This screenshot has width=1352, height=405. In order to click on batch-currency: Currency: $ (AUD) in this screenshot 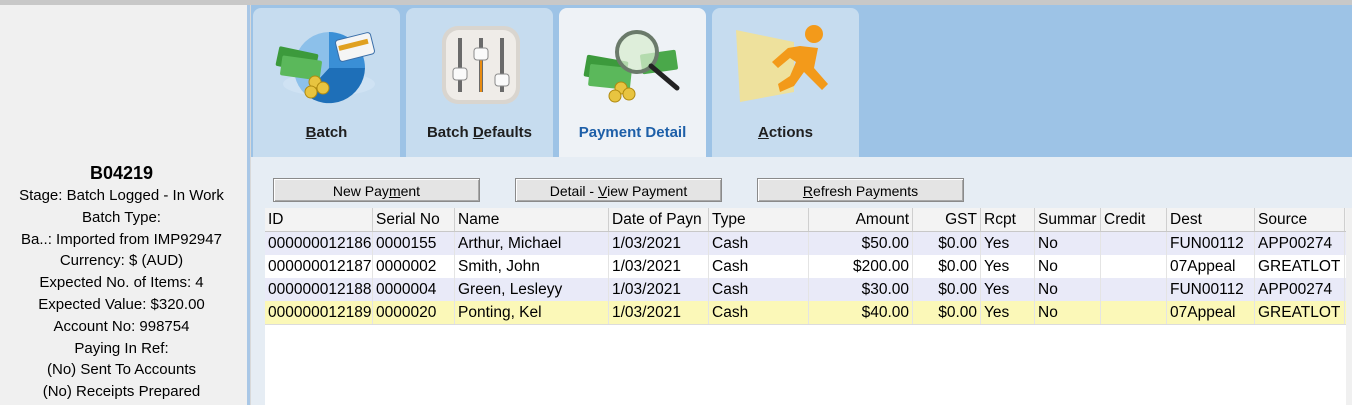, I will do `click(121, 261)`.